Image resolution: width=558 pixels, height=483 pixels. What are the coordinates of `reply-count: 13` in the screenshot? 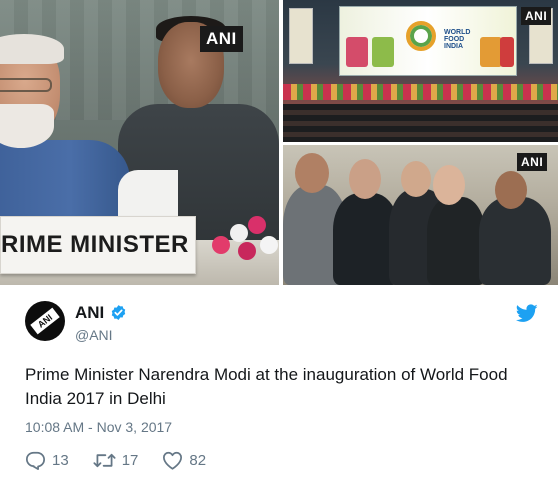 It's located at (60, 460).